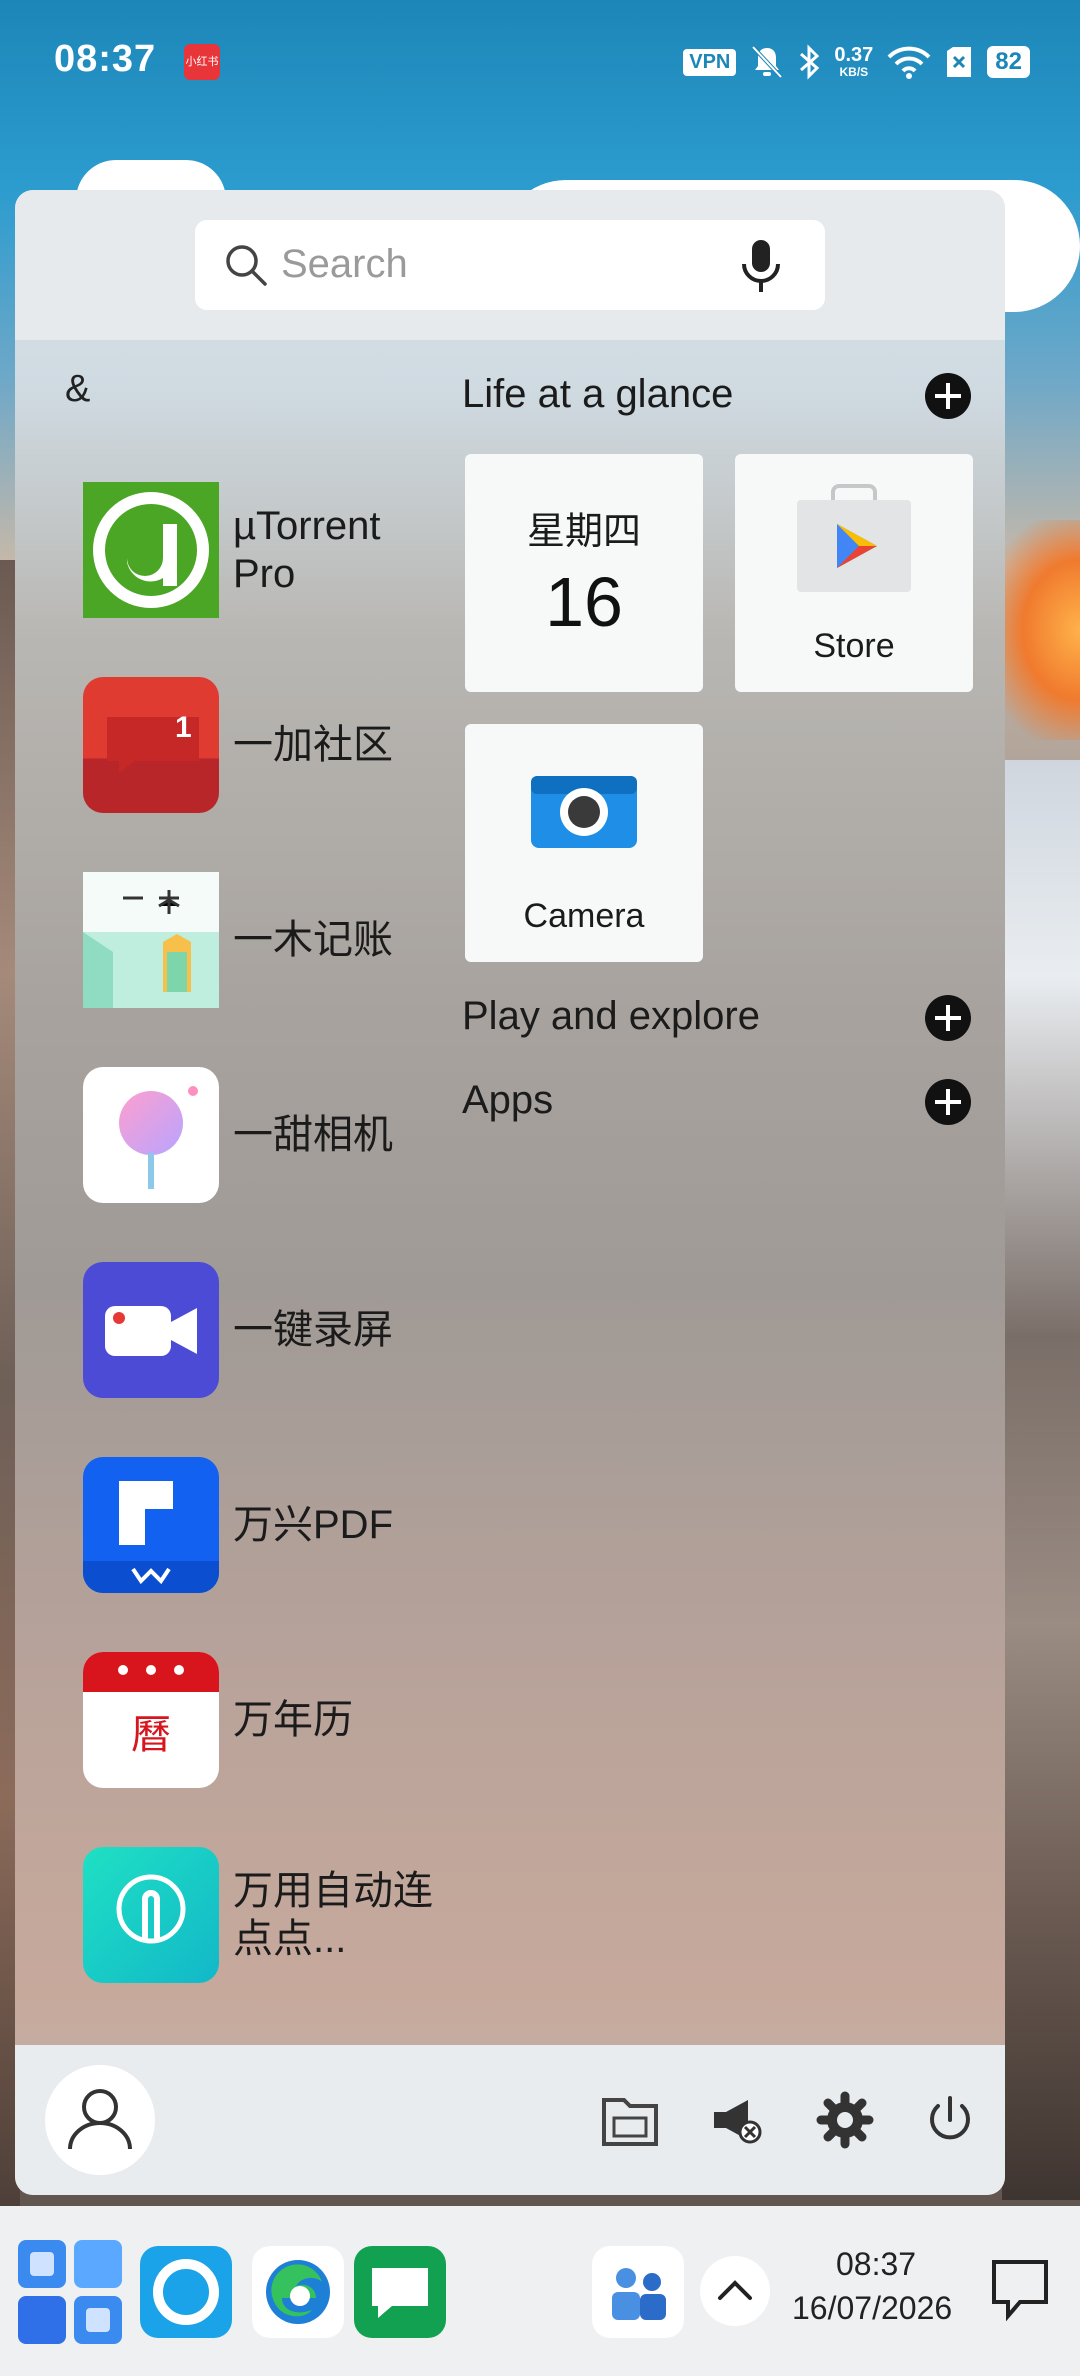 This screenshot has height=2376, width=1080. I want to click on list-item: µTorrent Pro, so click(273, 550).